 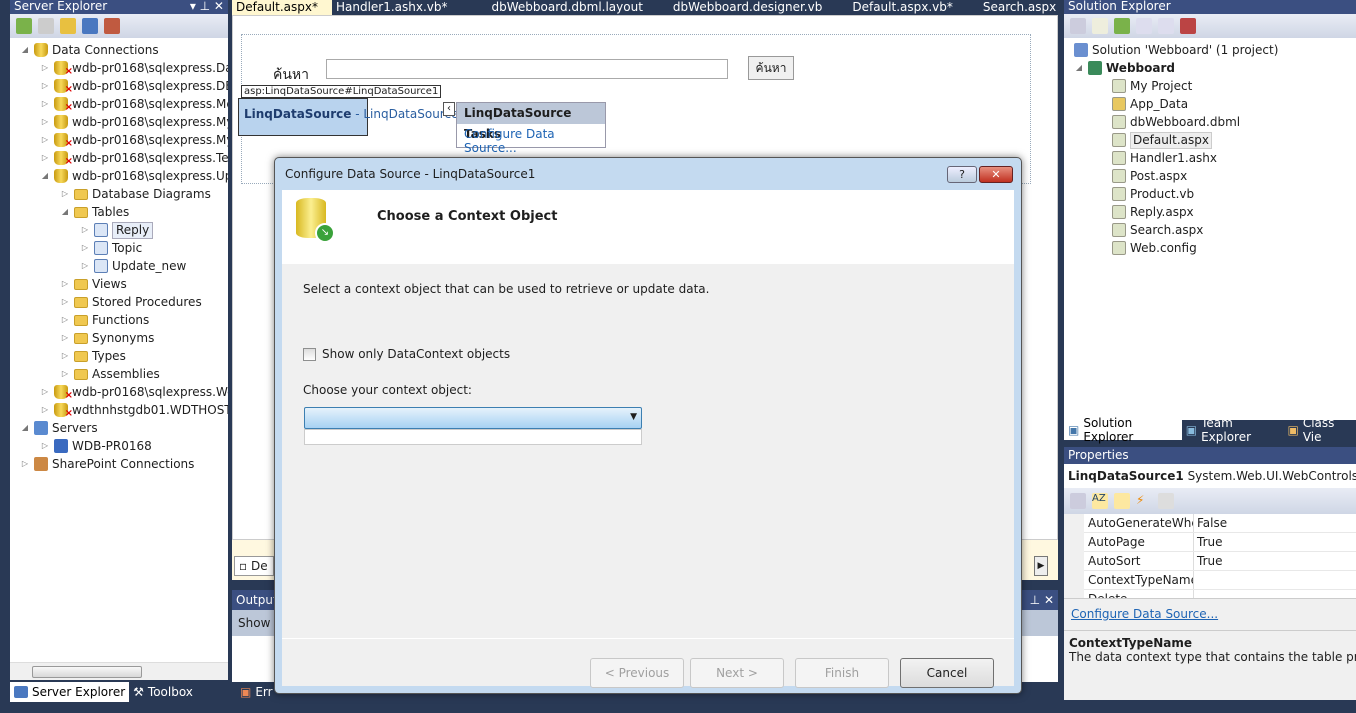 What do you see at coordinates (112, 26) in the screenshot?
I see `connect-sharepoint-icon` at bounding box center [112, 26].